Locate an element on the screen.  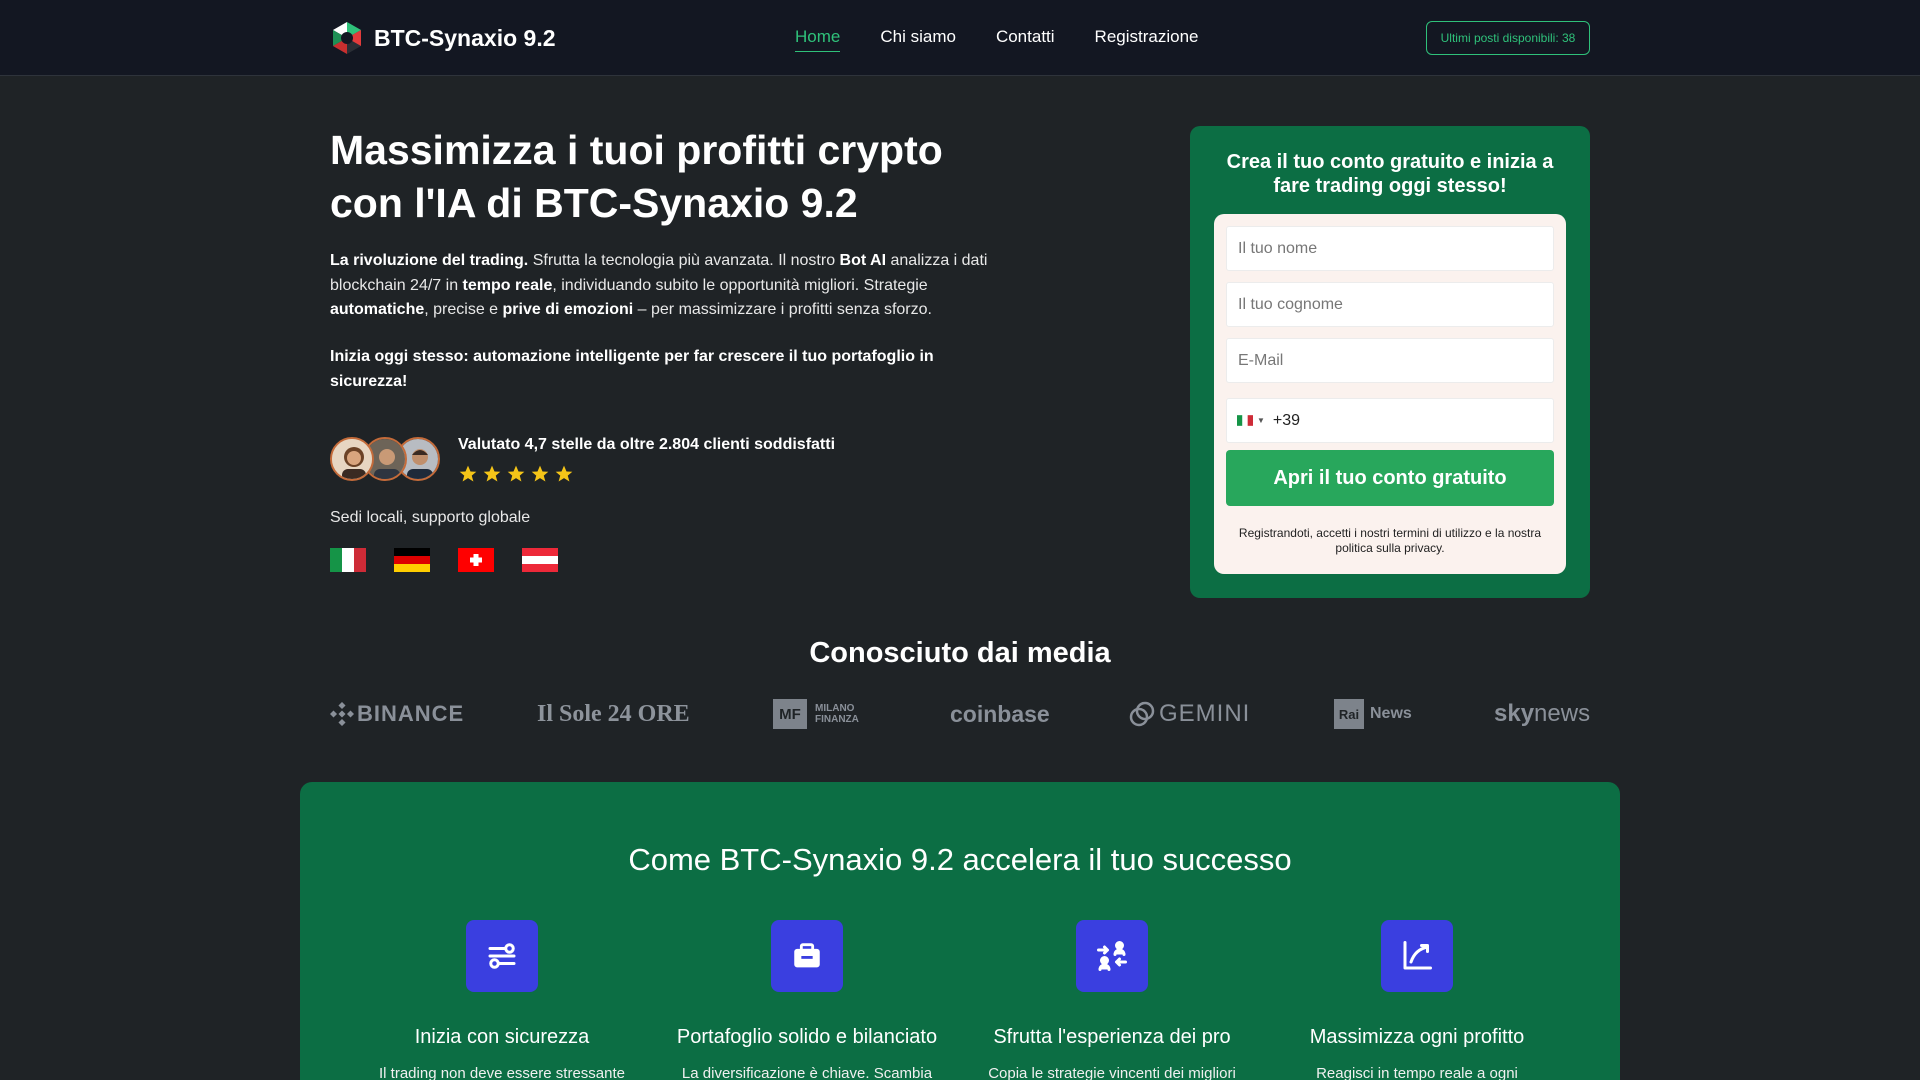
hero-title-line1: Massimizza i tuoi profitti crypto is located at coordinates (636, 150).